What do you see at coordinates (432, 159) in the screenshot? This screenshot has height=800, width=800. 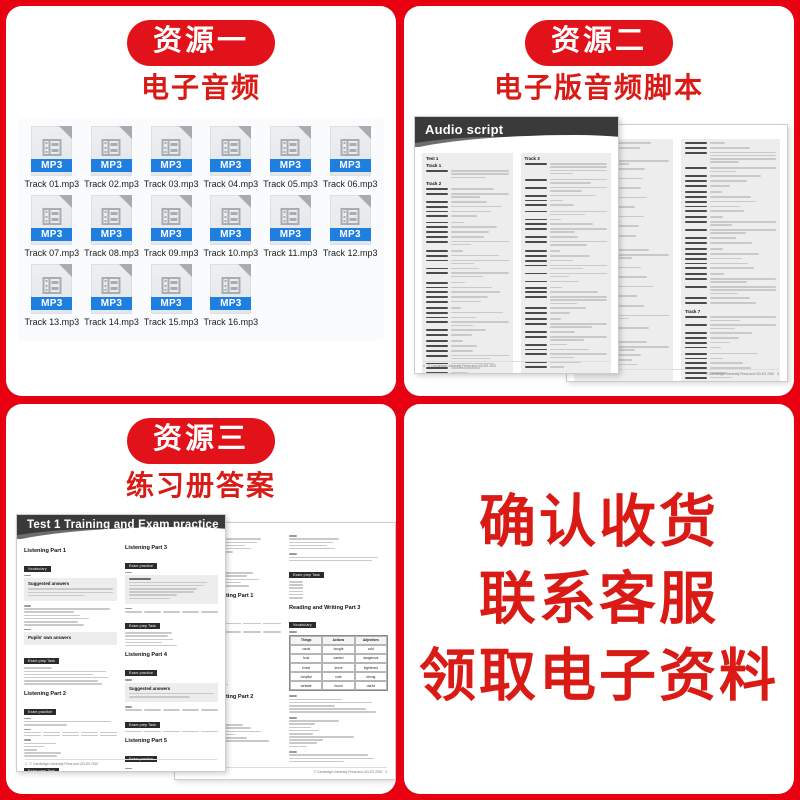 I see `test-heading: Test 1` at bounding box center [432, 159].